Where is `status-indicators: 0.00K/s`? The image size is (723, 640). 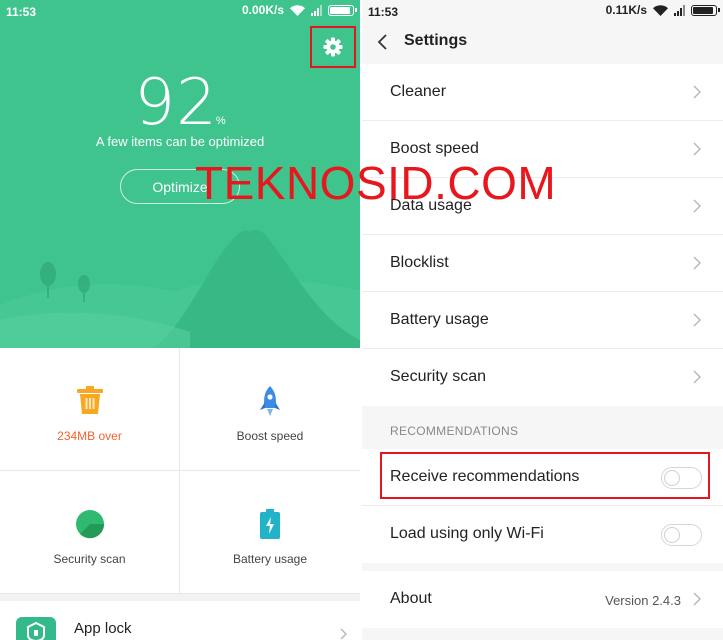
status-indicators: 0.00K/s is located at coordinates (299, 10).